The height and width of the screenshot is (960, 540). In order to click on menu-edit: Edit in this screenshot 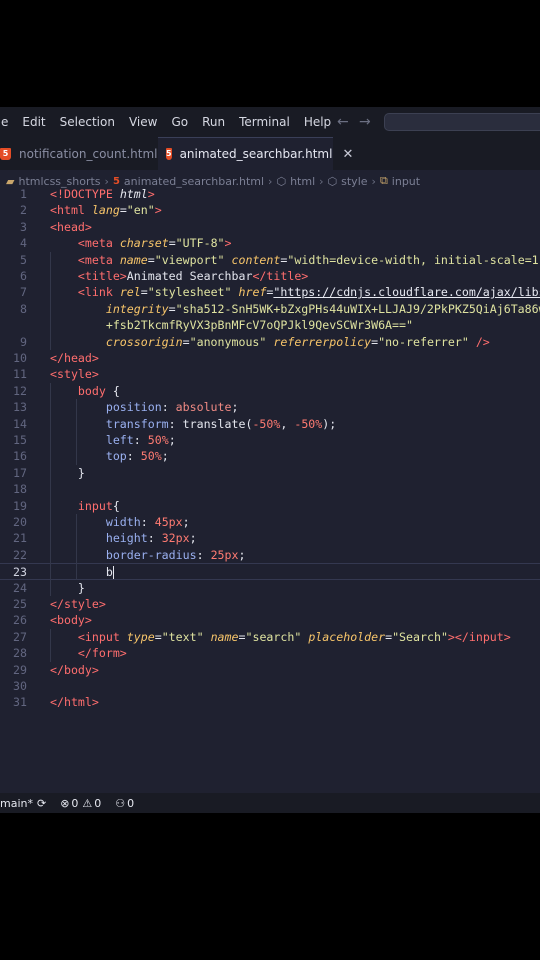, I will do `click(33, 122)`.